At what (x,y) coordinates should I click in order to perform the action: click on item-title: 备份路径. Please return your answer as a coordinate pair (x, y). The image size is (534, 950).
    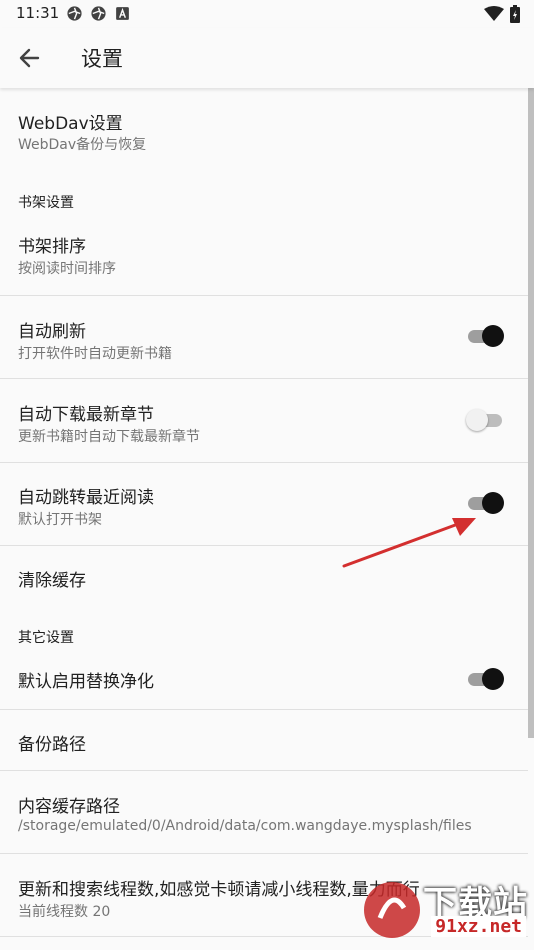
    Looking at the image, I should click on (52, 745).